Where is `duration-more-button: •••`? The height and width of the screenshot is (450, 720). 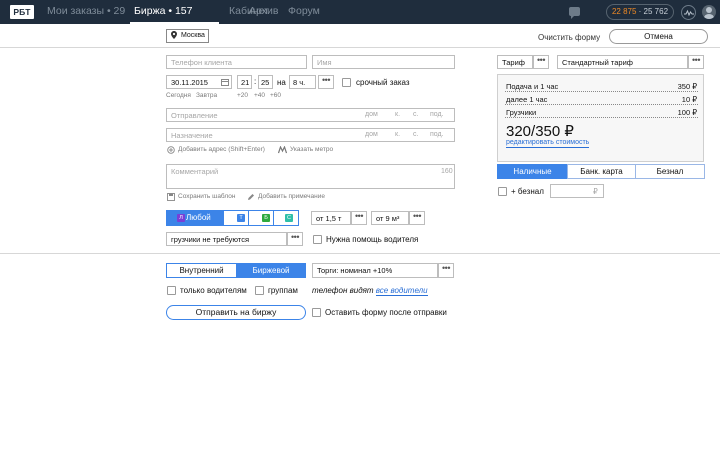 duration-more-button: ••• is located at coordinates (326, 82).